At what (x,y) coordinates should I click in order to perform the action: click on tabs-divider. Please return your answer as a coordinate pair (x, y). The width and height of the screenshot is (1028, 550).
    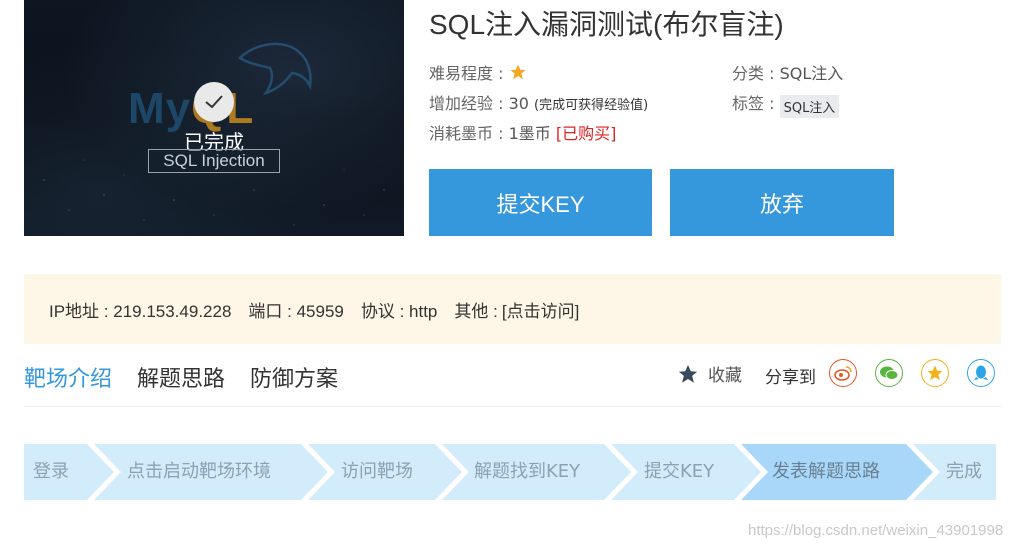
    Looking at the image, I should click on (512, 406).